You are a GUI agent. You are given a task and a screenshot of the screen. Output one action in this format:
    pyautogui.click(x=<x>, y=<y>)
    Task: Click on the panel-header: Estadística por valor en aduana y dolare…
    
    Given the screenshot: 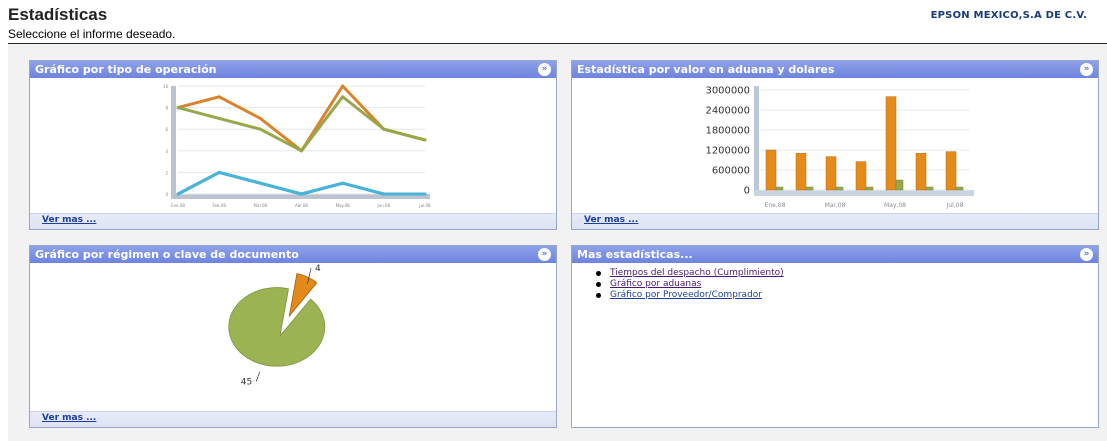 What is the action you would take?
    pyautogui.click(x=835, y=69)
    